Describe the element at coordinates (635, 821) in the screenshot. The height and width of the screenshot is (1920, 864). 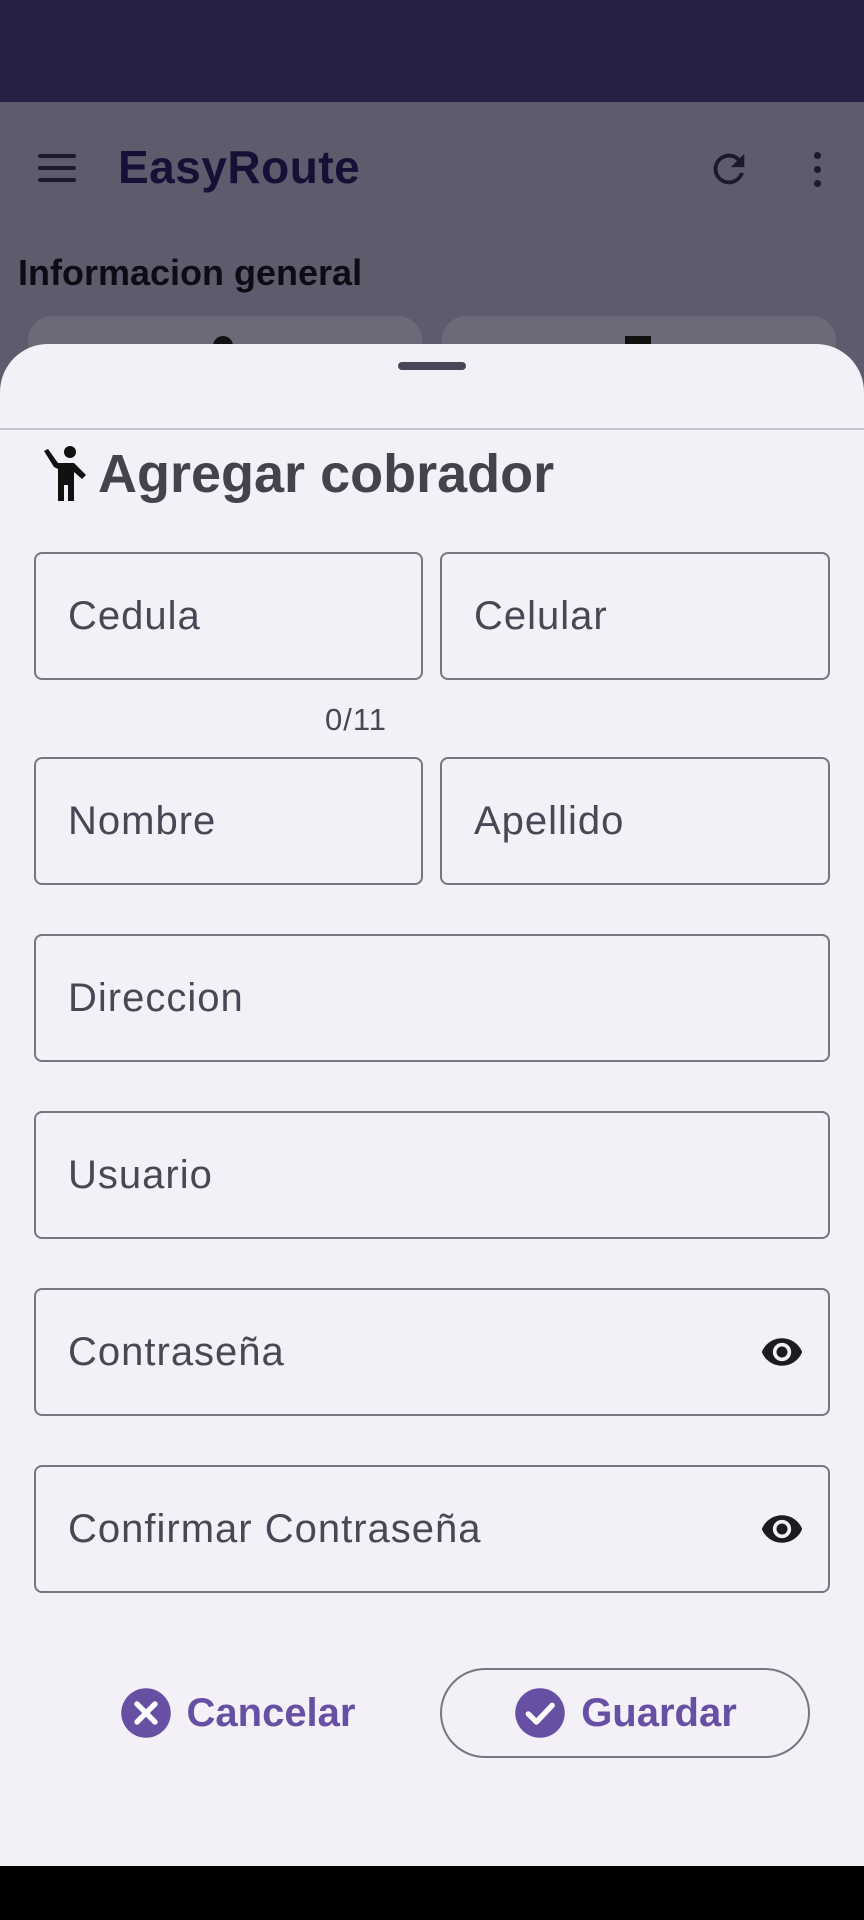
I see `apellido-field: Apellido` at that location.